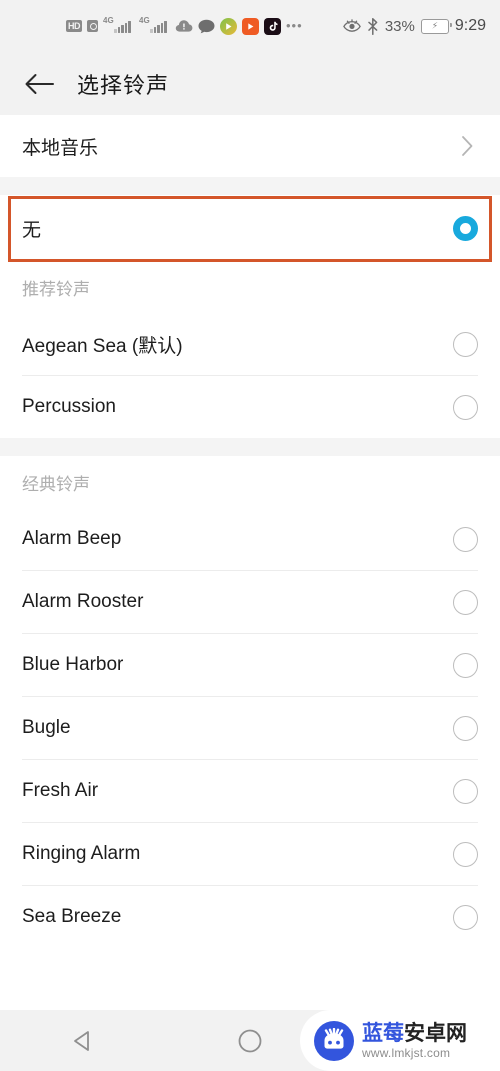 This screenshot has height=1071, width=500. Describe the element at coordinates (73, 664) in the screenshot. I see `ringtone-label: Blue Harbor` at that location.